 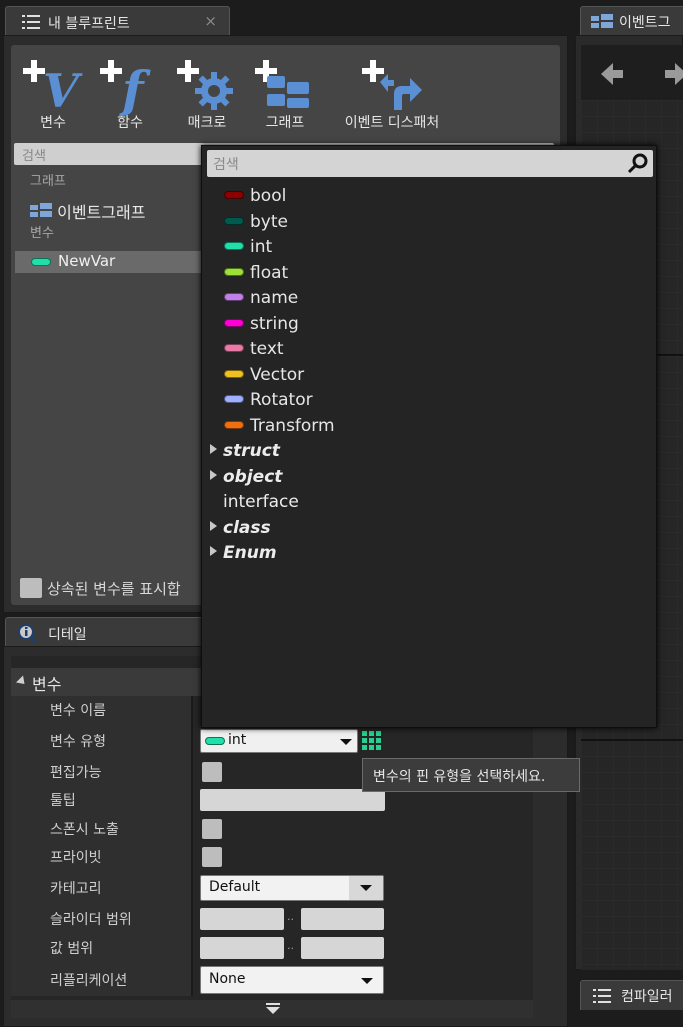 What do you see at coordinates (89, 981) in the screenshot?
I see `replication-row-label: 리플리케이션` at bounding box center [89, 981].